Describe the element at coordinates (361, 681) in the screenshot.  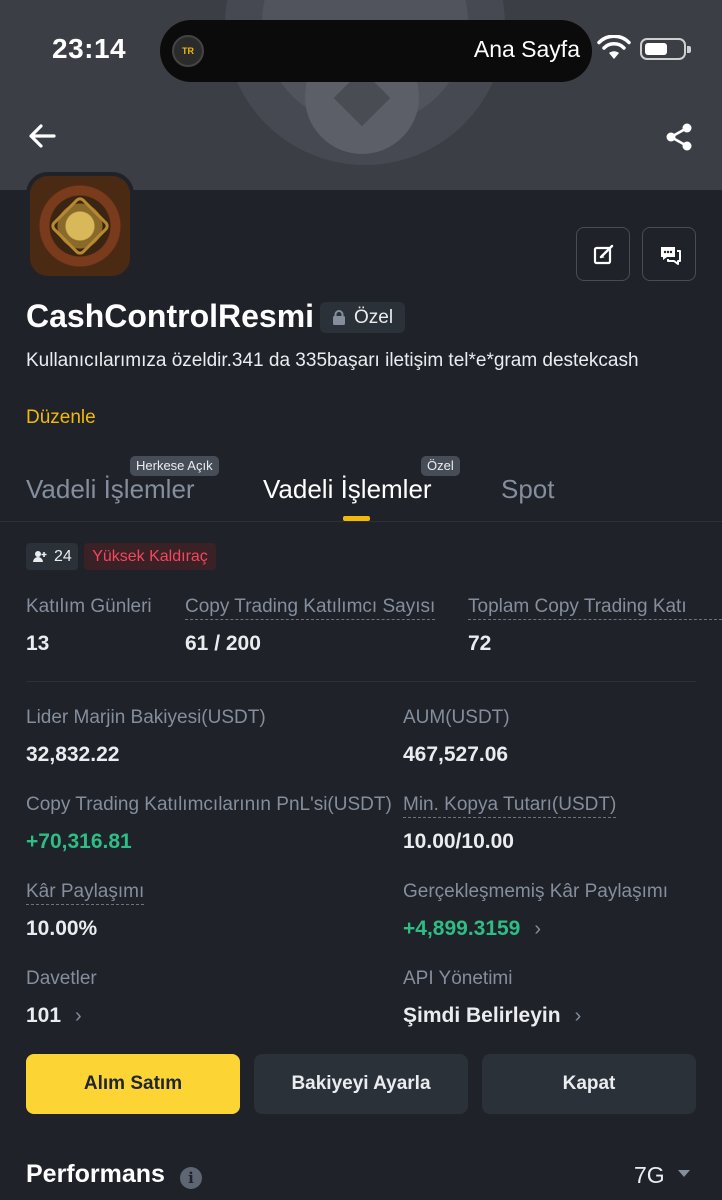
I see `section-divider` at that location.